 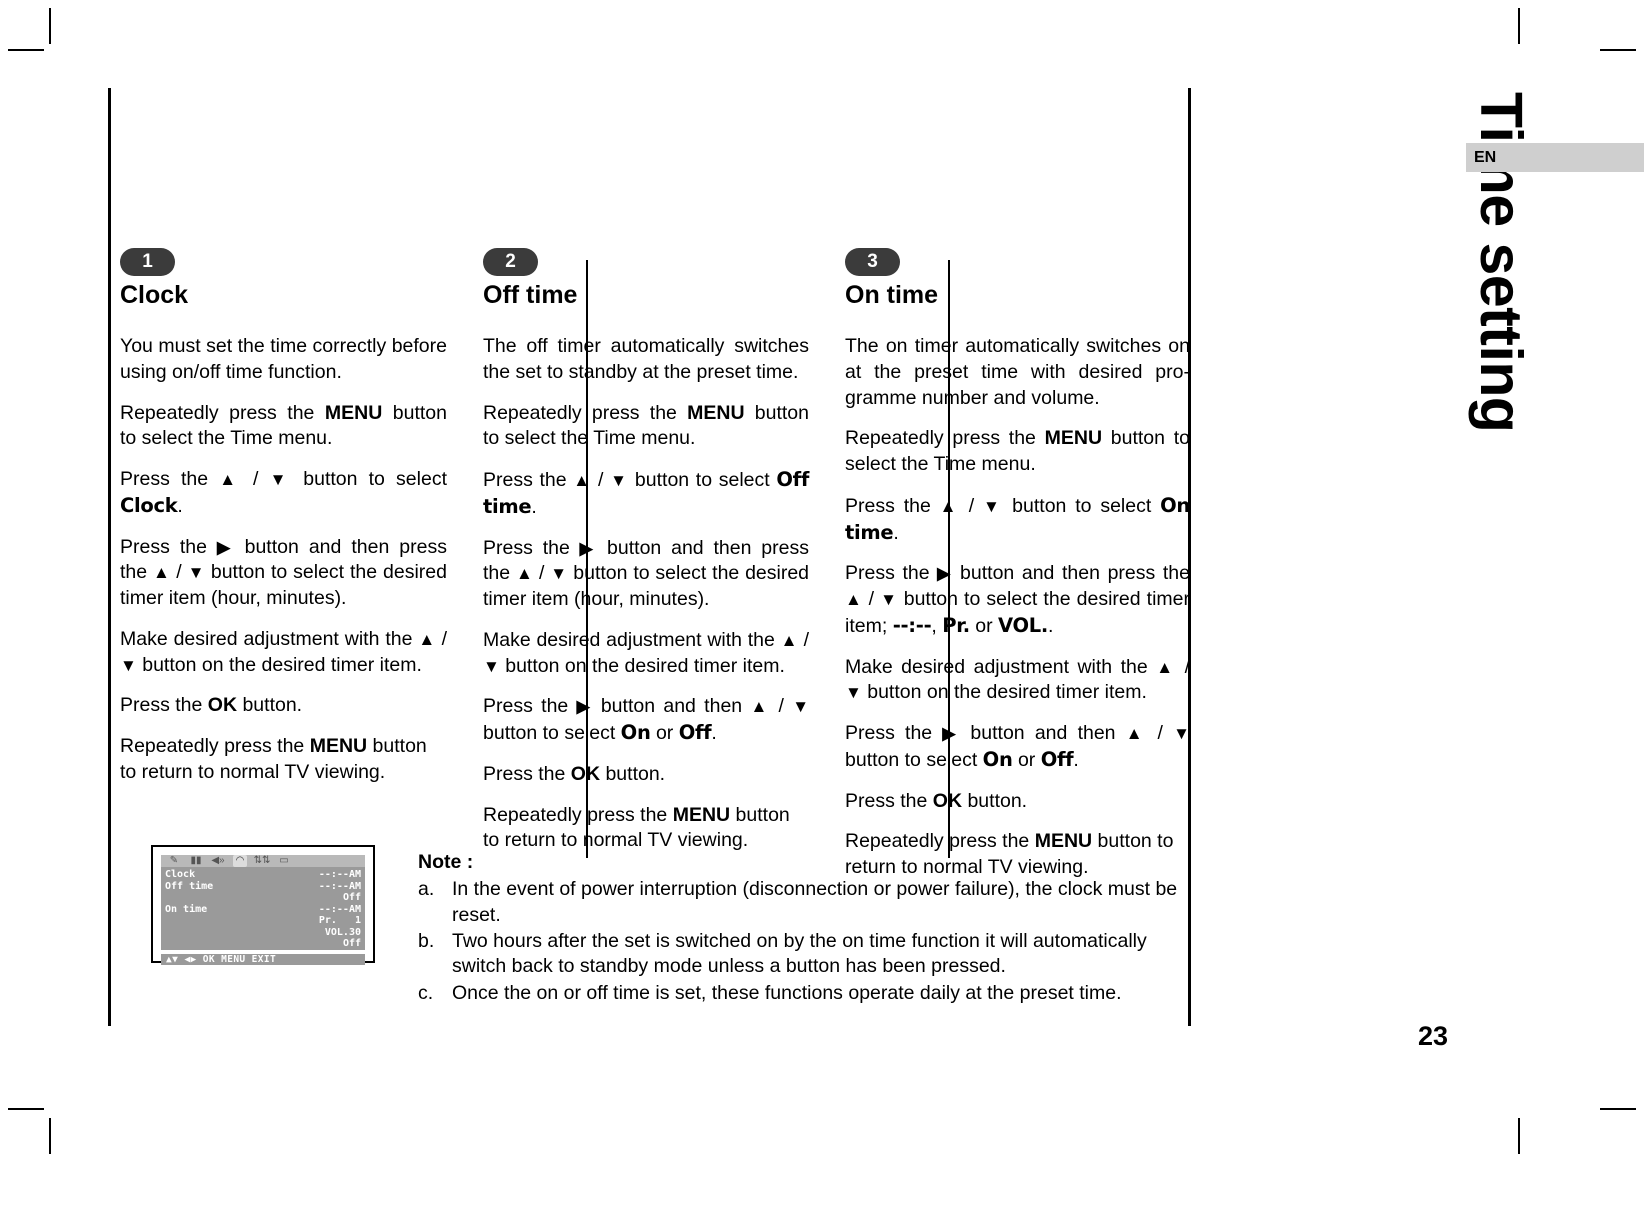 I want to click on column-heading-on-time: On time, so click(x=892, y=295).